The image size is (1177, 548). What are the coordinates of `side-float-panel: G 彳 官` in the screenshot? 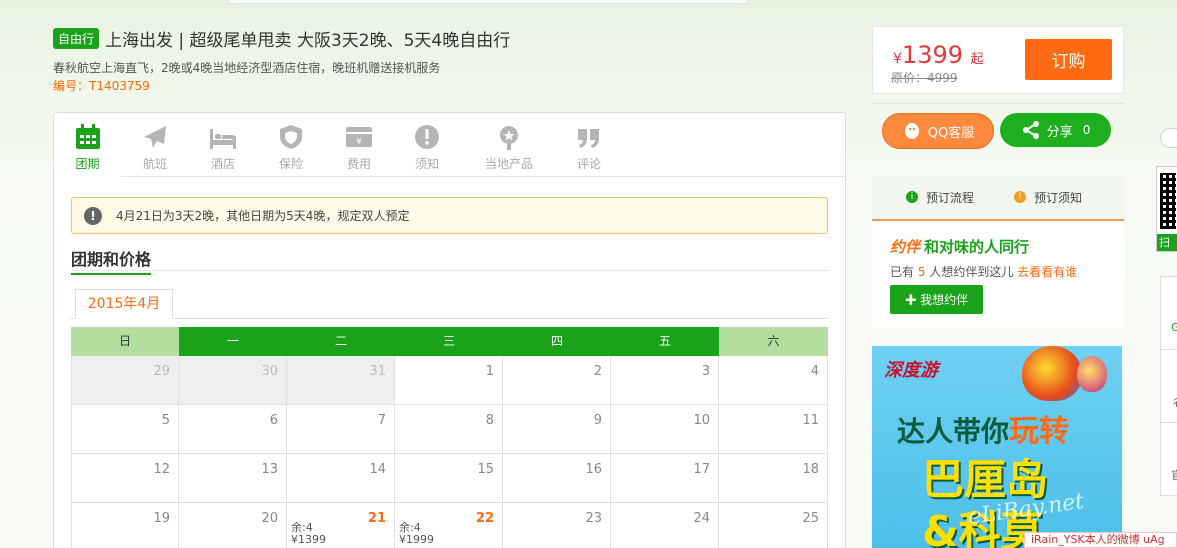 It's located at (1168, 386).